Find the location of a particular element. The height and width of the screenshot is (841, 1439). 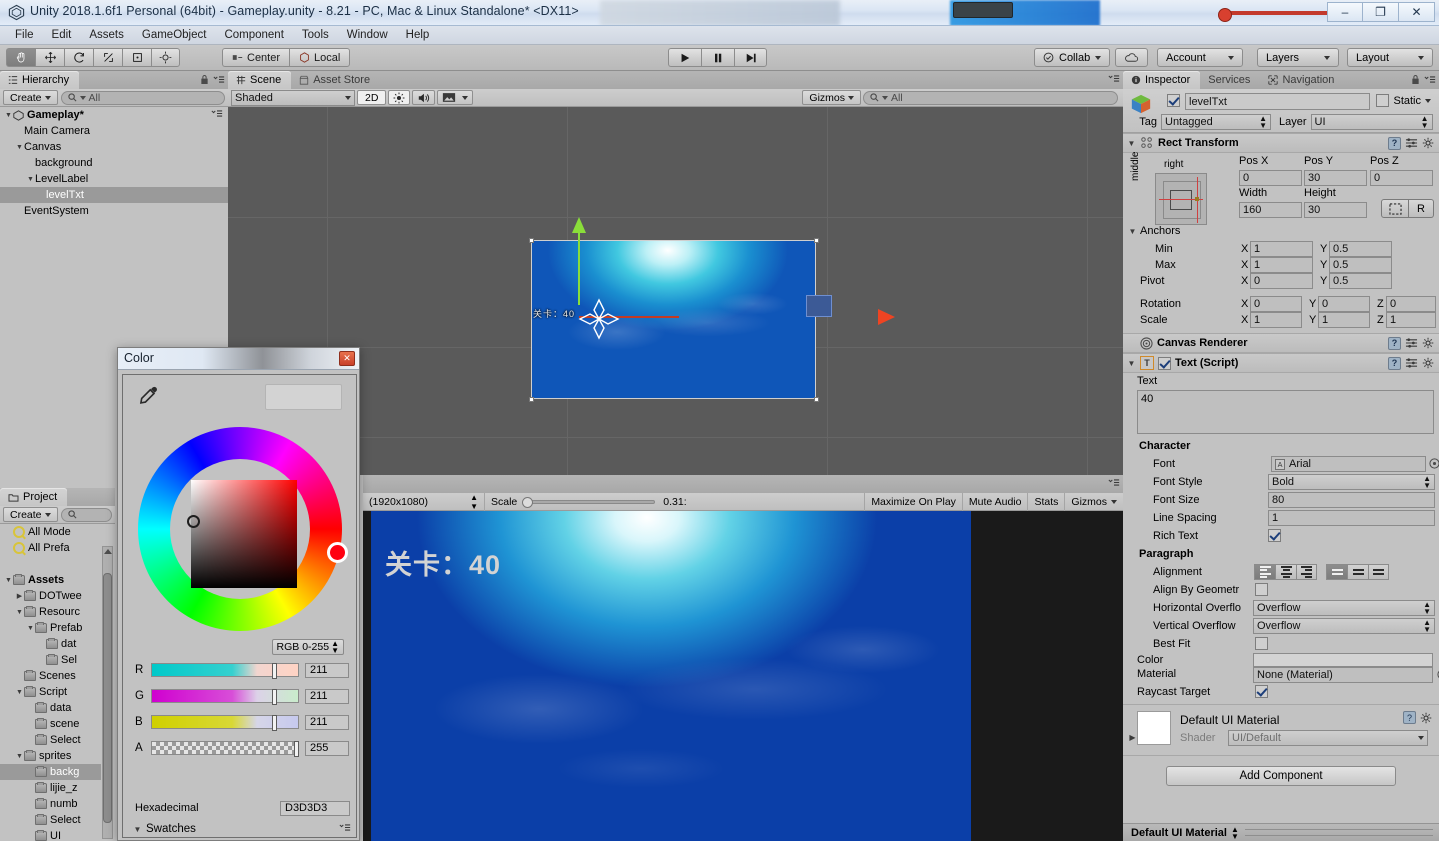

menu-item-tools: Tools is located at coordinates (315, 35).